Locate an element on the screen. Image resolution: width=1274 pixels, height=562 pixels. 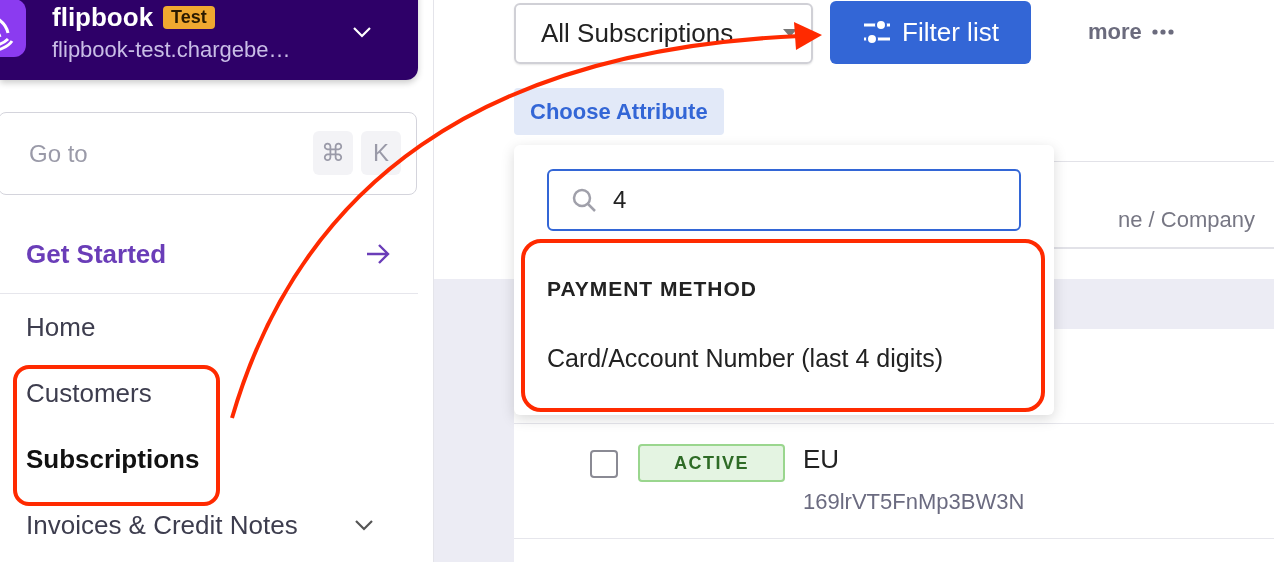
choose-attribute-button: Choose Attribute is located at coordinates (619, 111).